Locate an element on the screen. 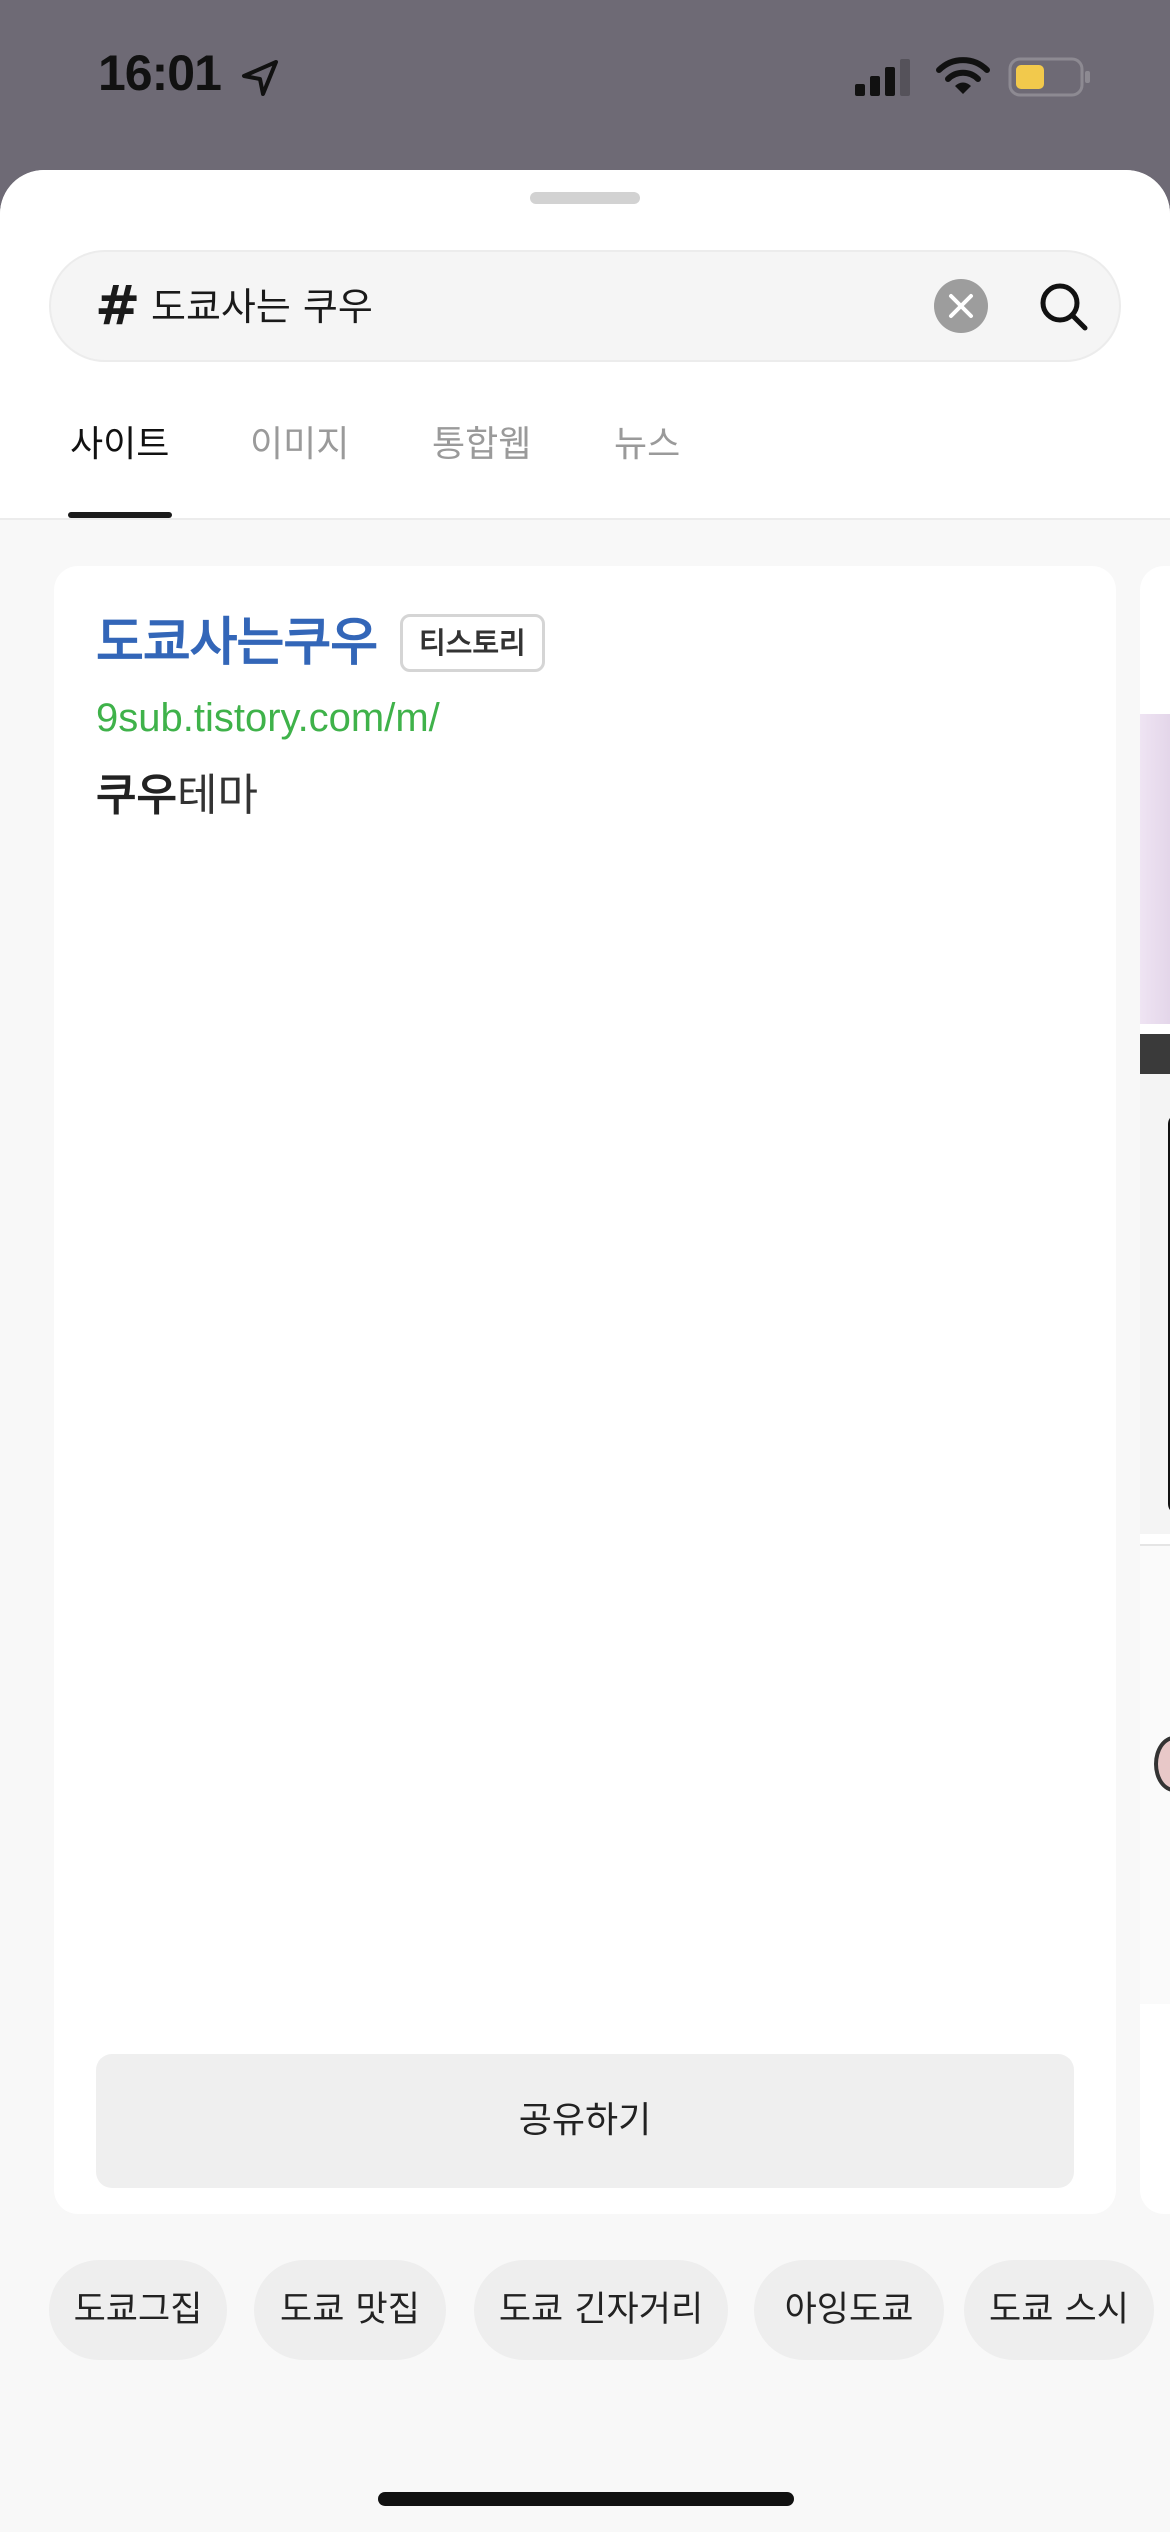  site-description: 쿠우테마 is located at coordinates (177, 796).